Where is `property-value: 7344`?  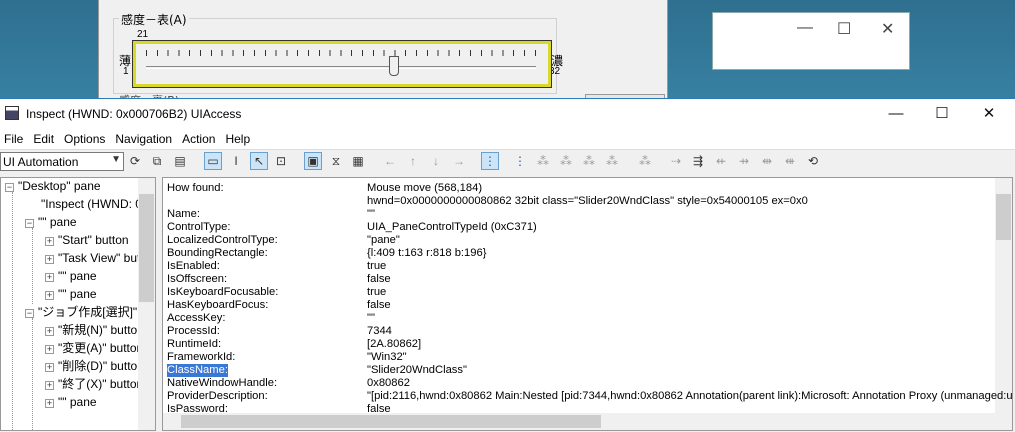 property-value: 7344 is located at coordinates (379, 331).